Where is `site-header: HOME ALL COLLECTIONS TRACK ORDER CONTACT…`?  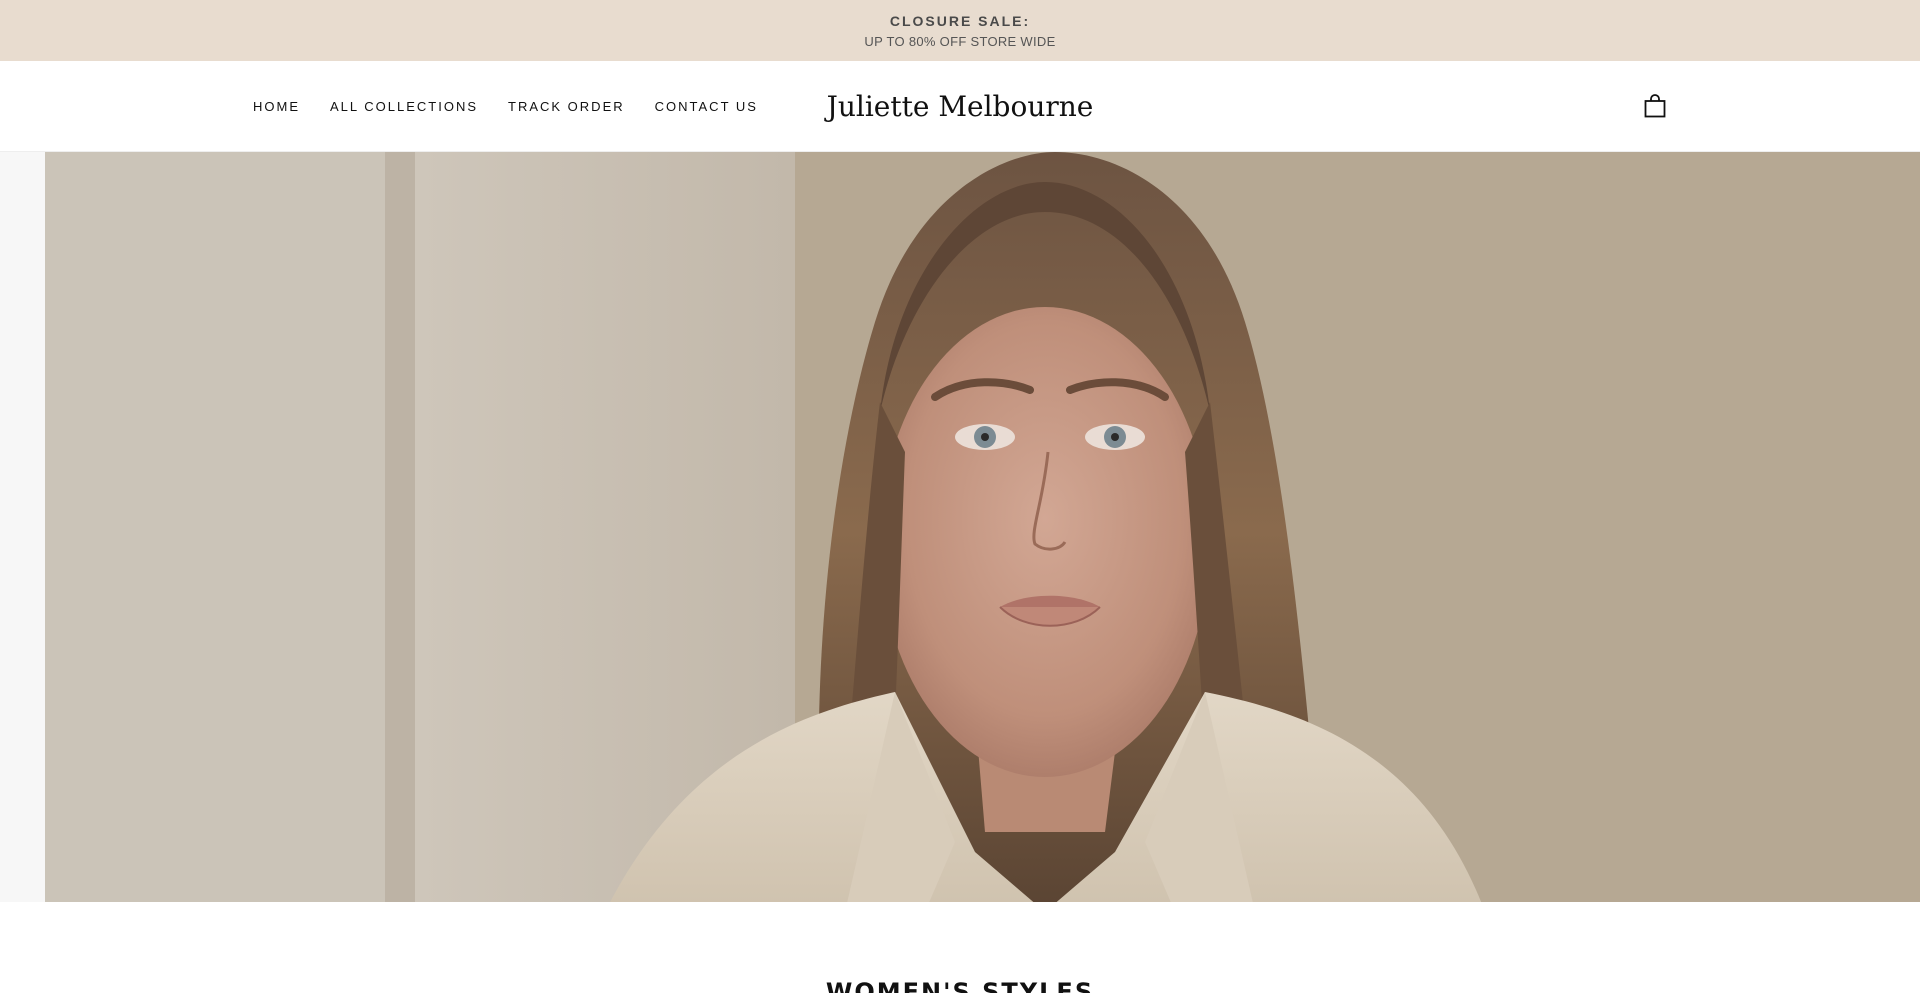 site-header: HOME ALL COLLECTIONS TRACK ORDER CONTACT… is located at coordinates (960, 106).